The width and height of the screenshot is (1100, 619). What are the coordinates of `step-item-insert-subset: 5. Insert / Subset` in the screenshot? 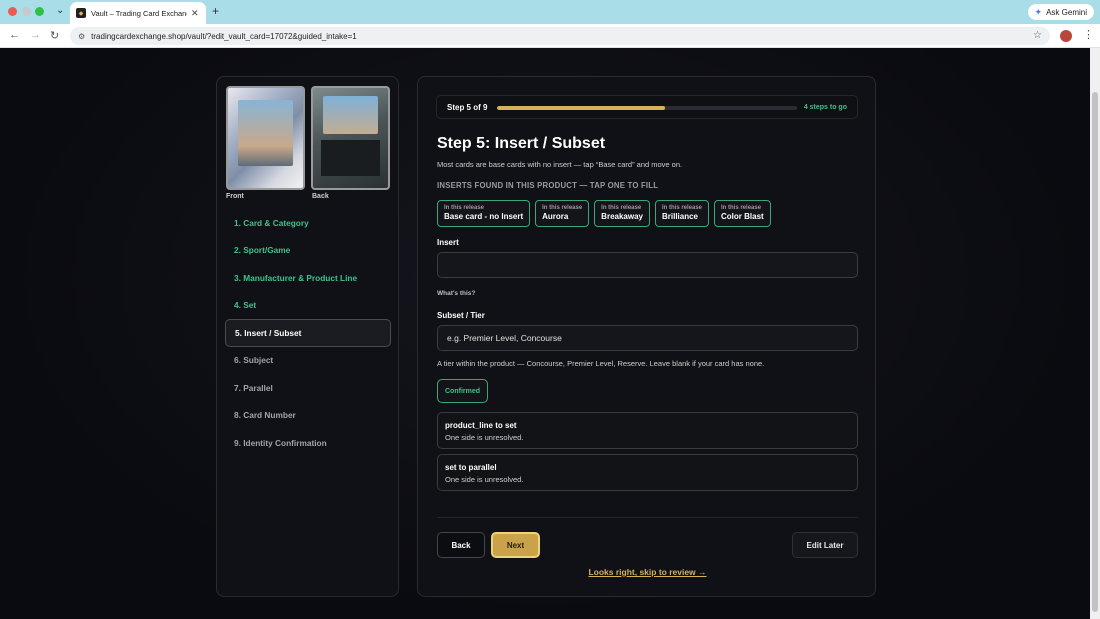 It's located at (308, 333).